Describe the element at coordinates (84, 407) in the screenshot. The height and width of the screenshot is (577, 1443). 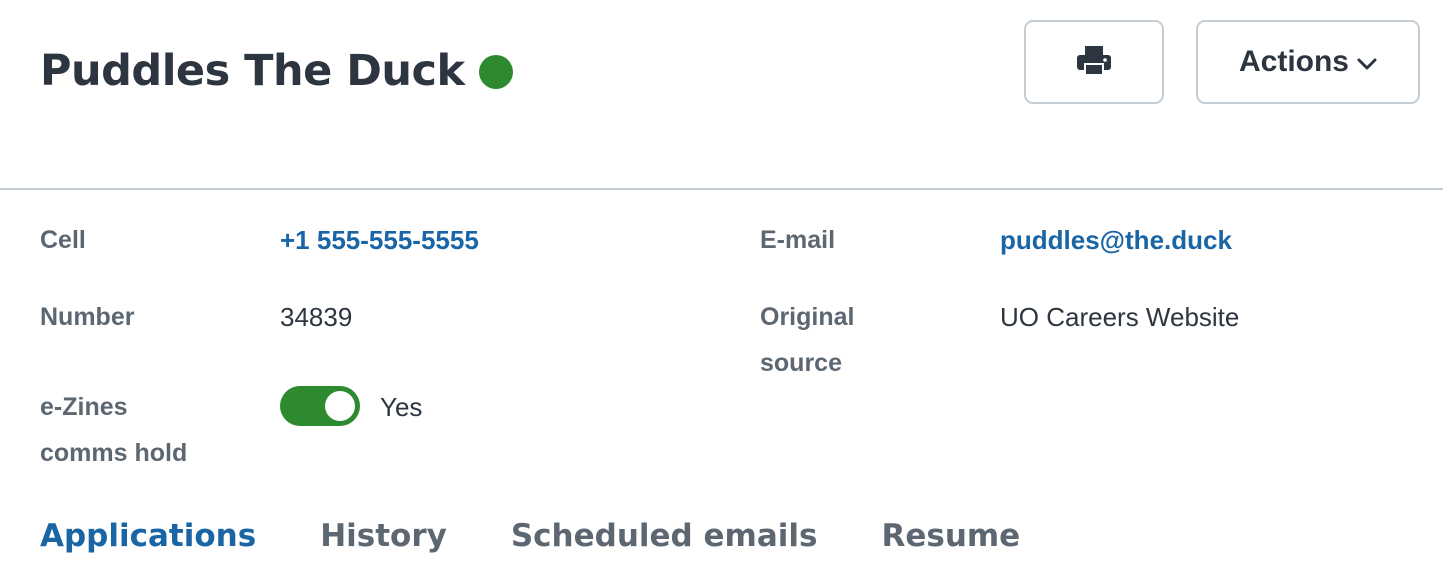
I see `ezines-label-line1: e-Zines` at that location.